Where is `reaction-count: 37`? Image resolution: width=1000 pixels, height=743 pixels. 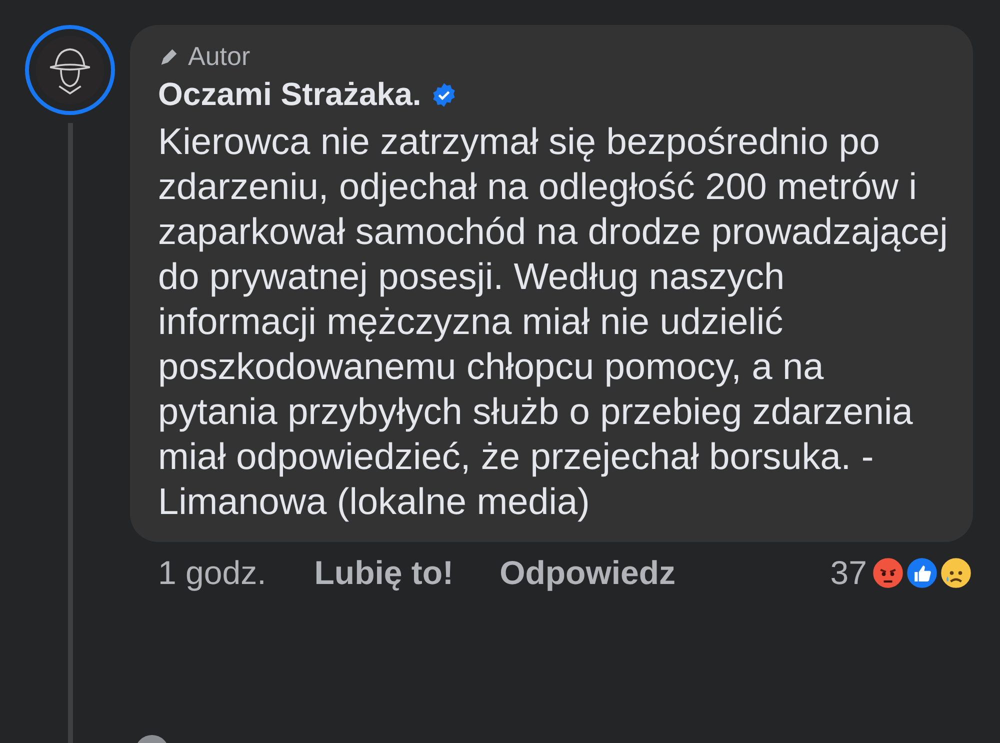
reaction-count: 37 is located at coordinates (848, 573).